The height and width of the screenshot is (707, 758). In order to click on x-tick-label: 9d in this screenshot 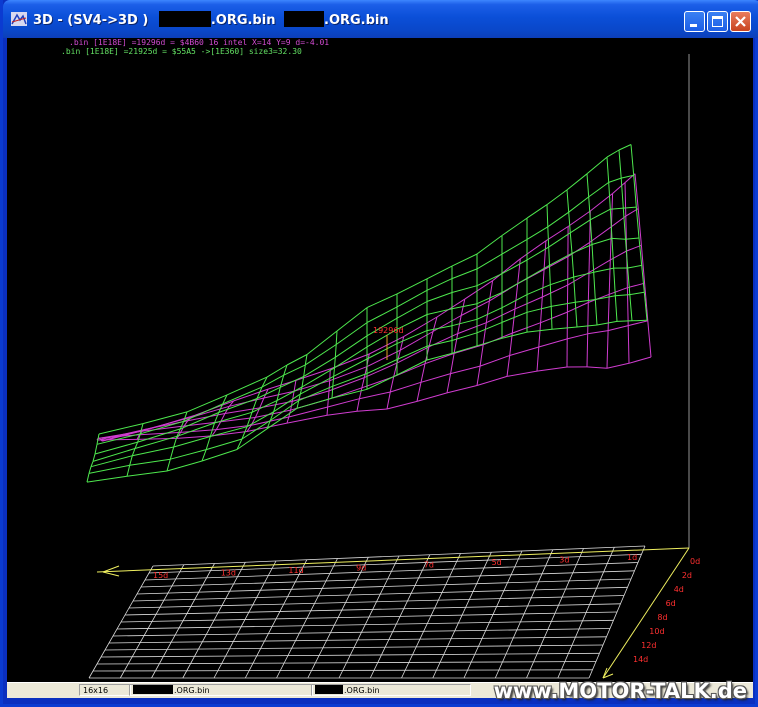, I will do `click(361, 567)`.